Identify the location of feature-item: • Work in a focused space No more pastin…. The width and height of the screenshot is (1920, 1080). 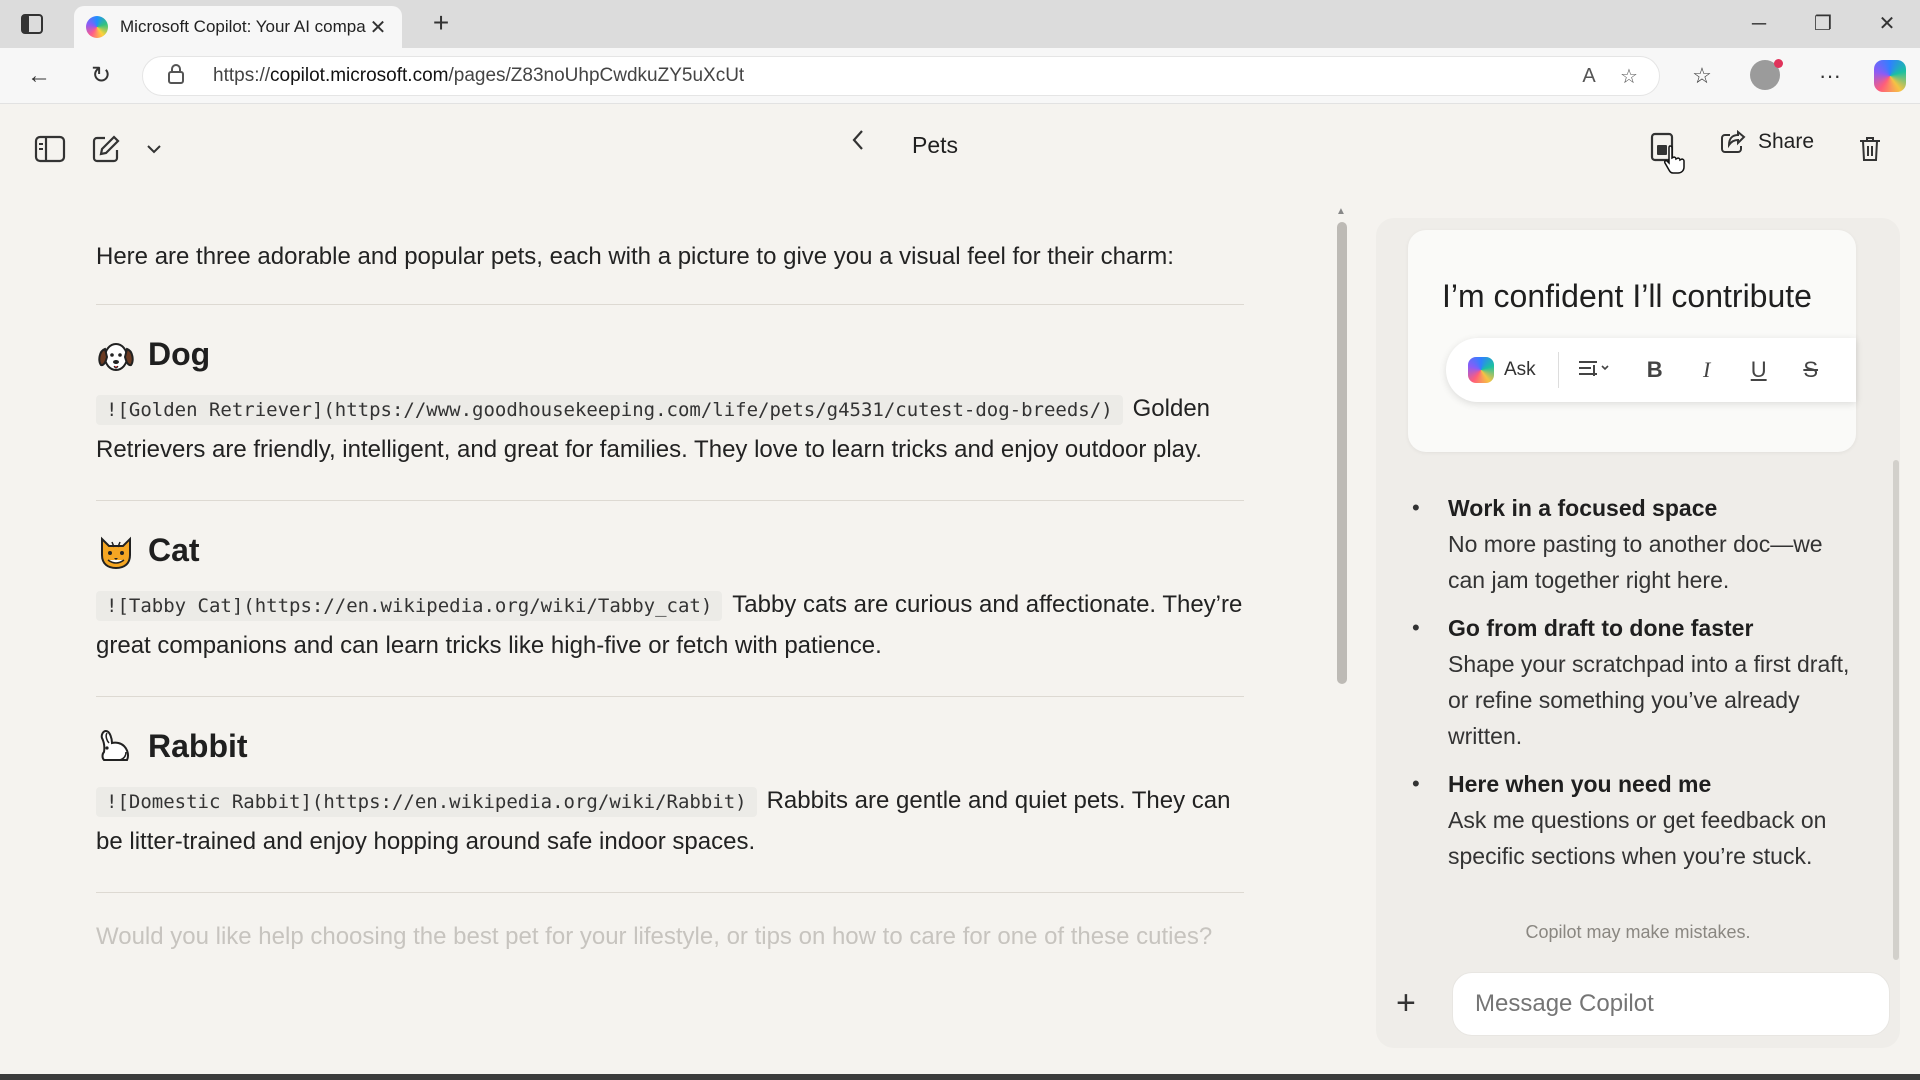
(1632, 544).